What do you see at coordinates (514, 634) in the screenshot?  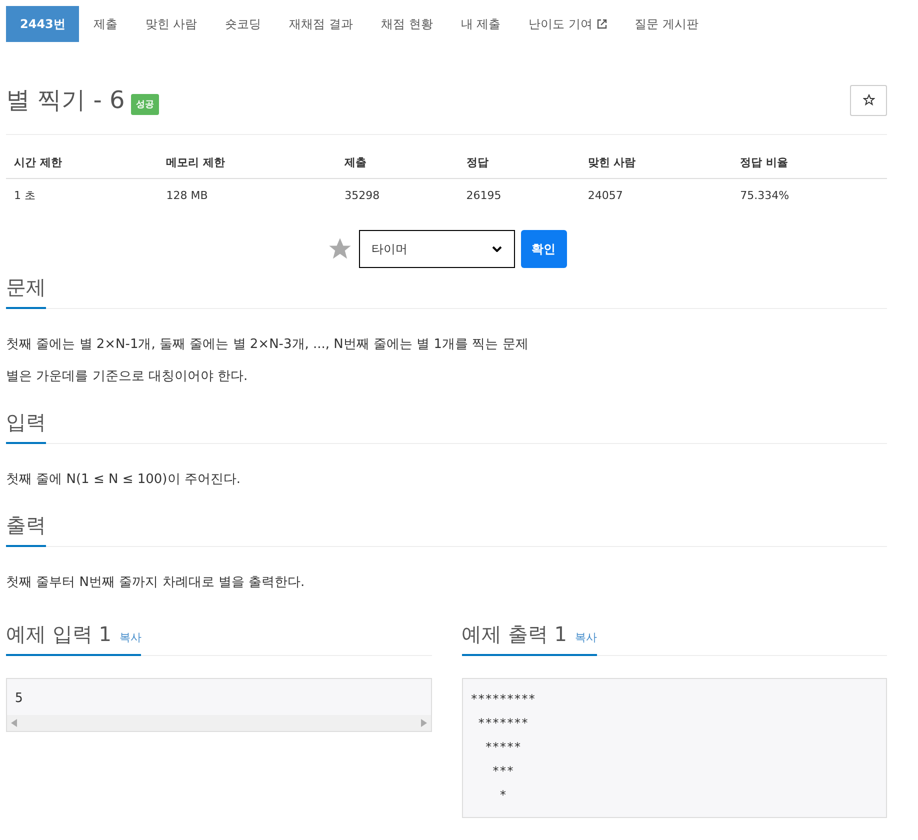 I see `sample-heading: 예제 출력 1` at bounding box center [514, 634].